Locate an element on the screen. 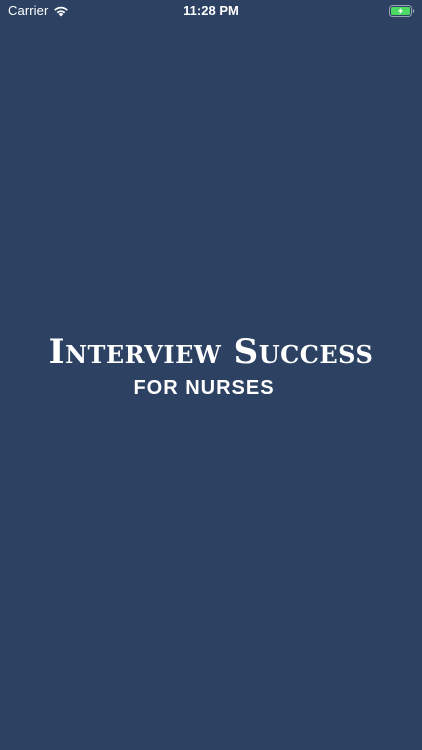 This screenshot has width=422, height=750. app-title: Interview Success is located at coordinates (211, 352).